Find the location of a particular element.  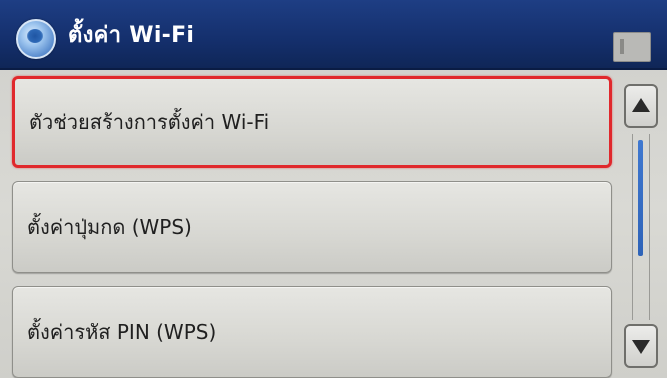

menu-item-label: ตั้งค่ารหัส PIN (WPS) is located at coordinates (122, 332).